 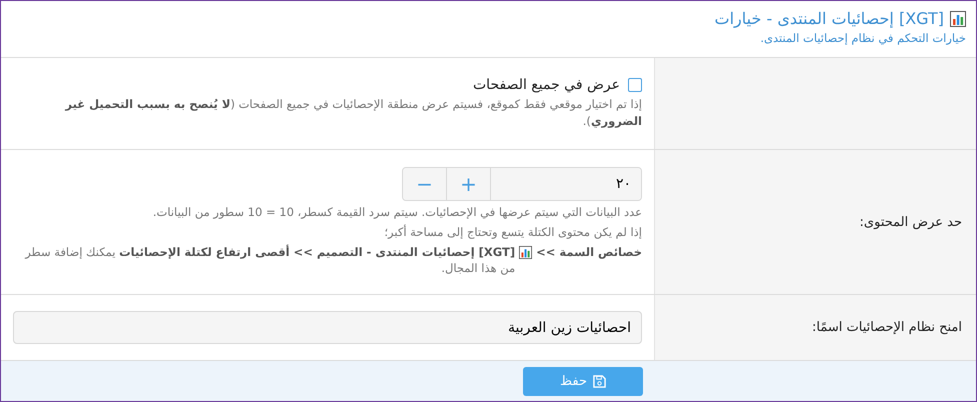 What do you see at coordinates (635, 85) in the screenshot?
I see `checkbox` at bounding box center [635, 85].